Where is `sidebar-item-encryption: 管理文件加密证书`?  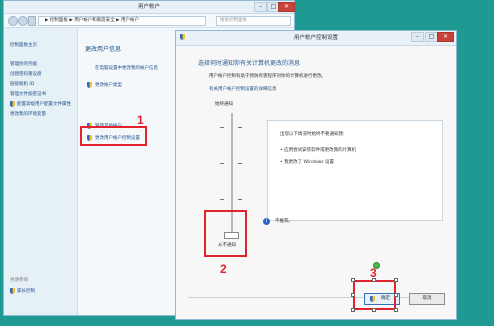 sidebar-item-encryption: 管理文件加密证书 is located at coordinates (28, 94).